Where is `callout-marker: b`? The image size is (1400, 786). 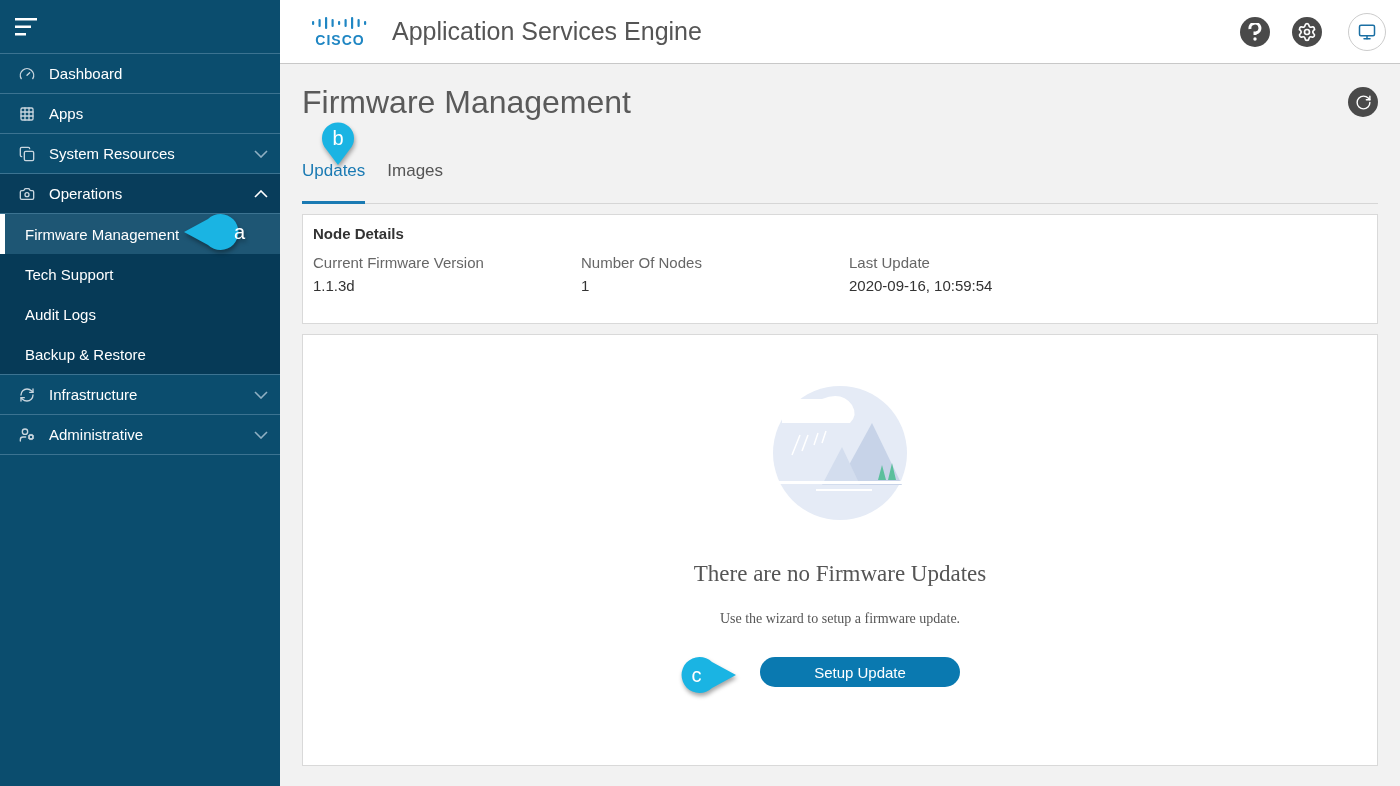
callout-marker: b is located at coordinates (338, 143).